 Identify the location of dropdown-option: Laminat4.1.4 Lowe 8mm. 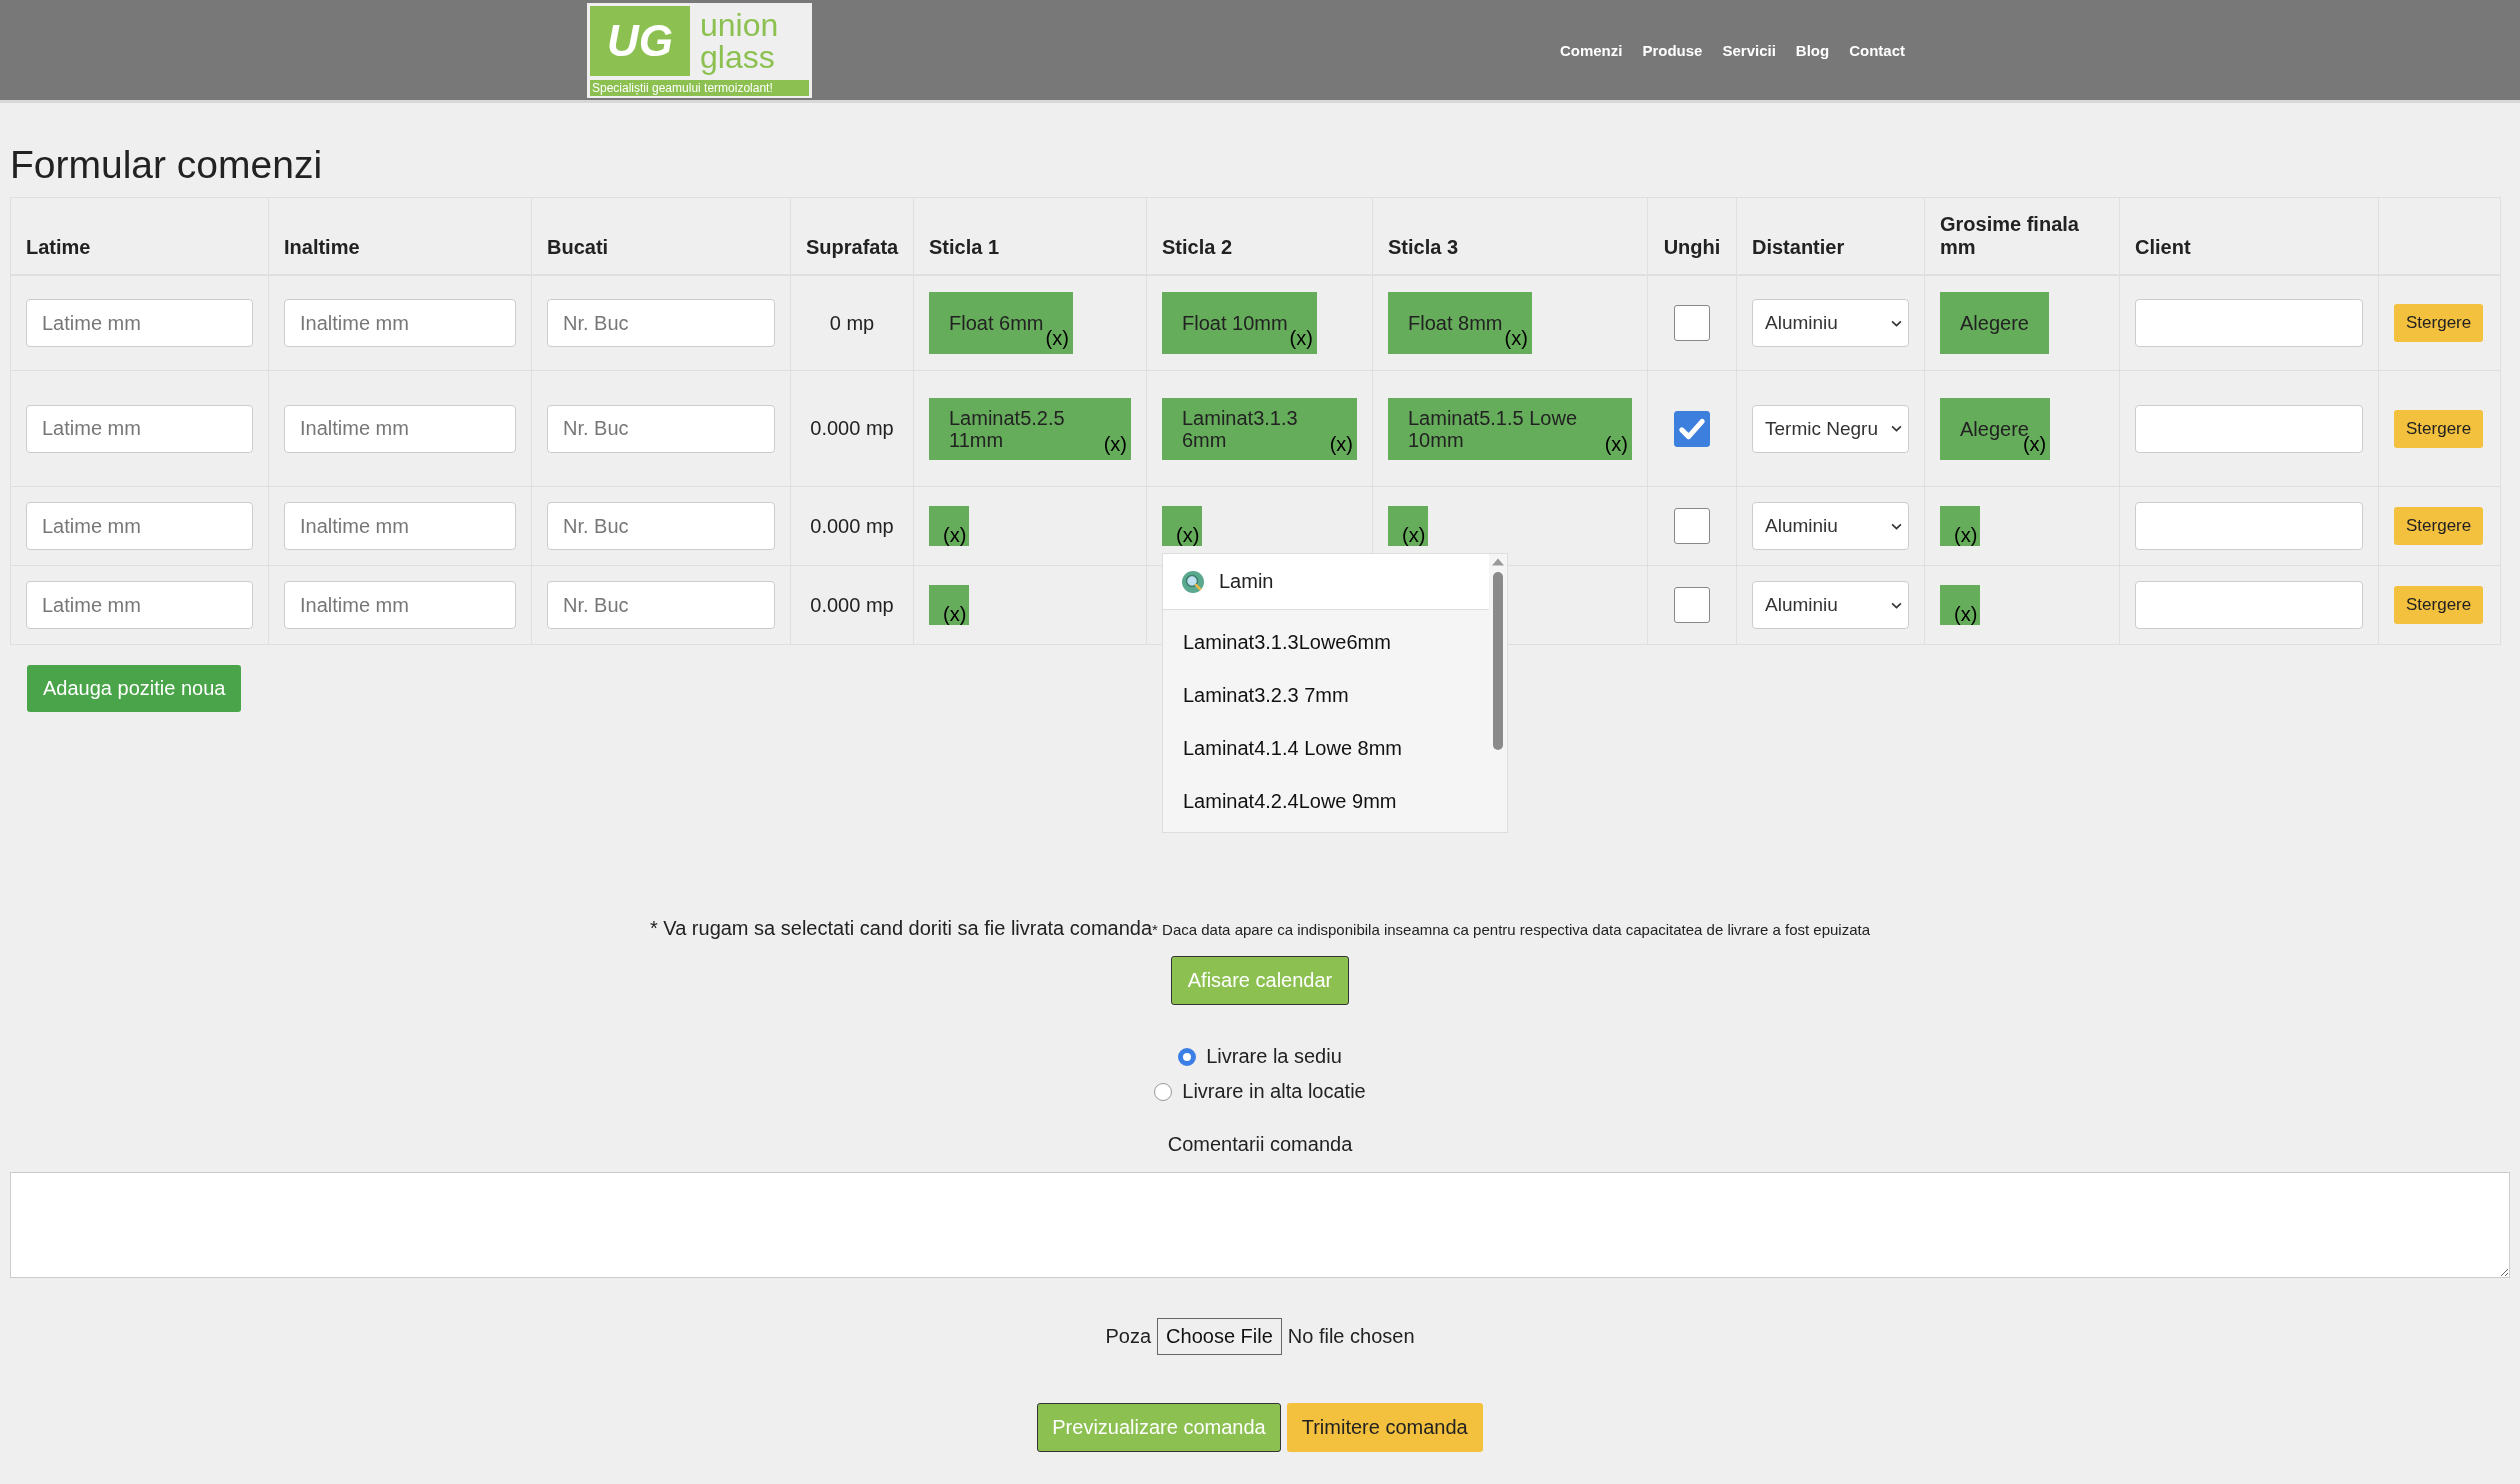
(1335, 748).